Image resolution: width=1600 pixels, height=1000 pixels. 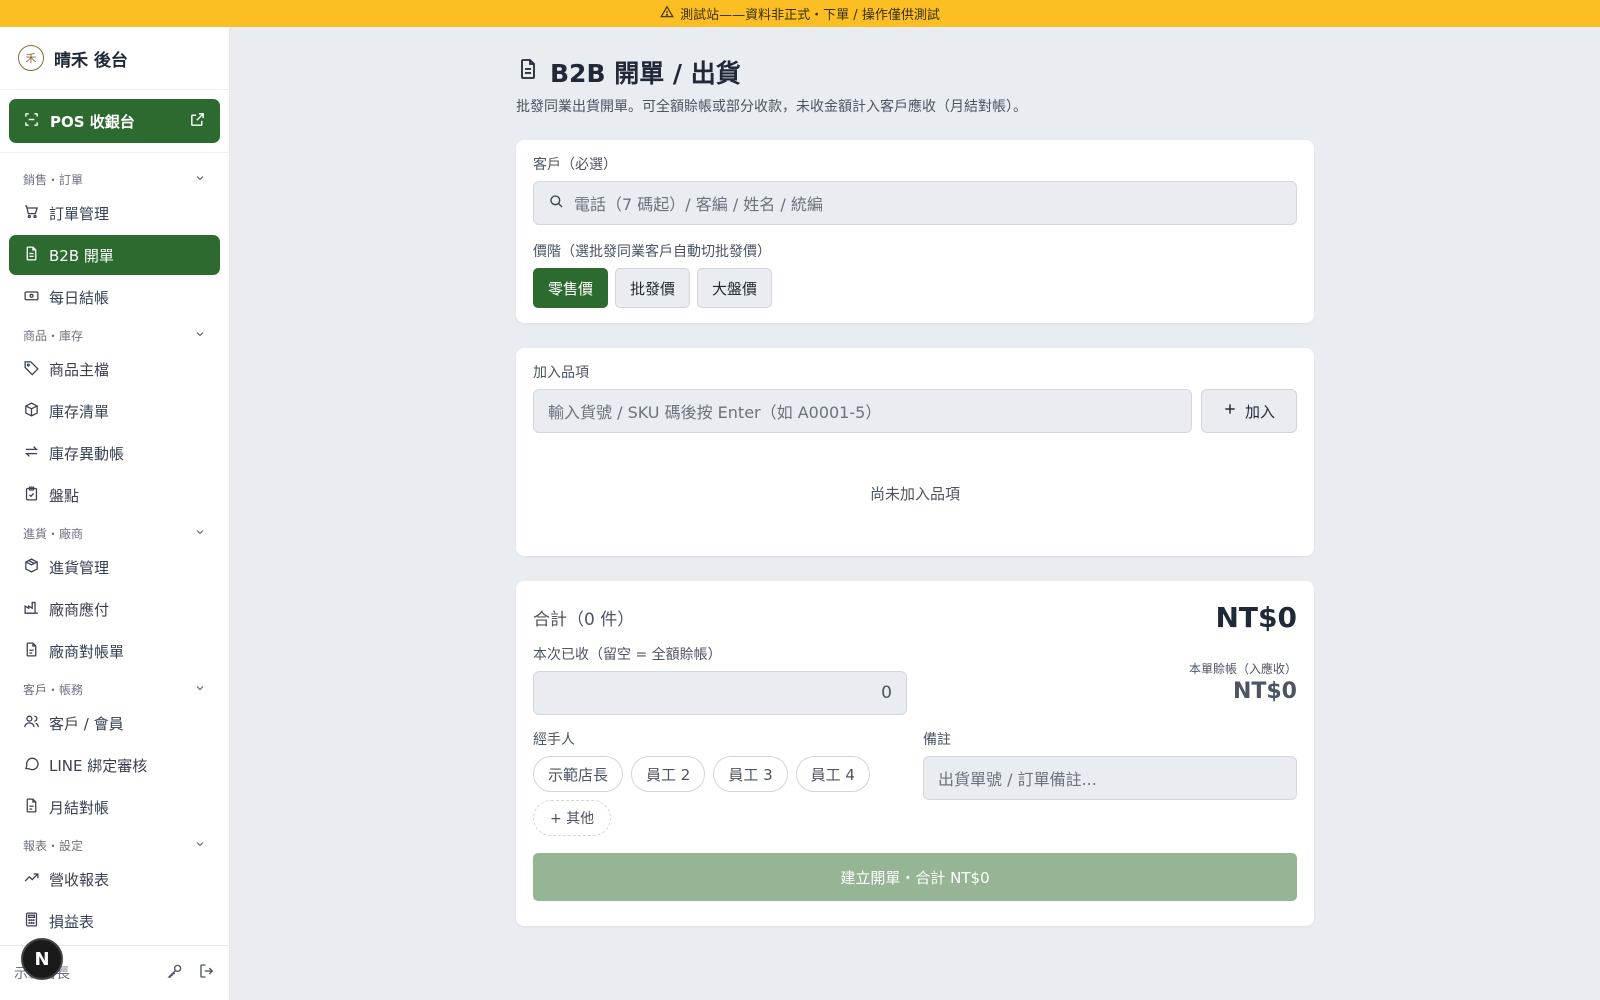 I want to click on nav-group-customers: 客戶・帳務, so click(x=114, y=689).